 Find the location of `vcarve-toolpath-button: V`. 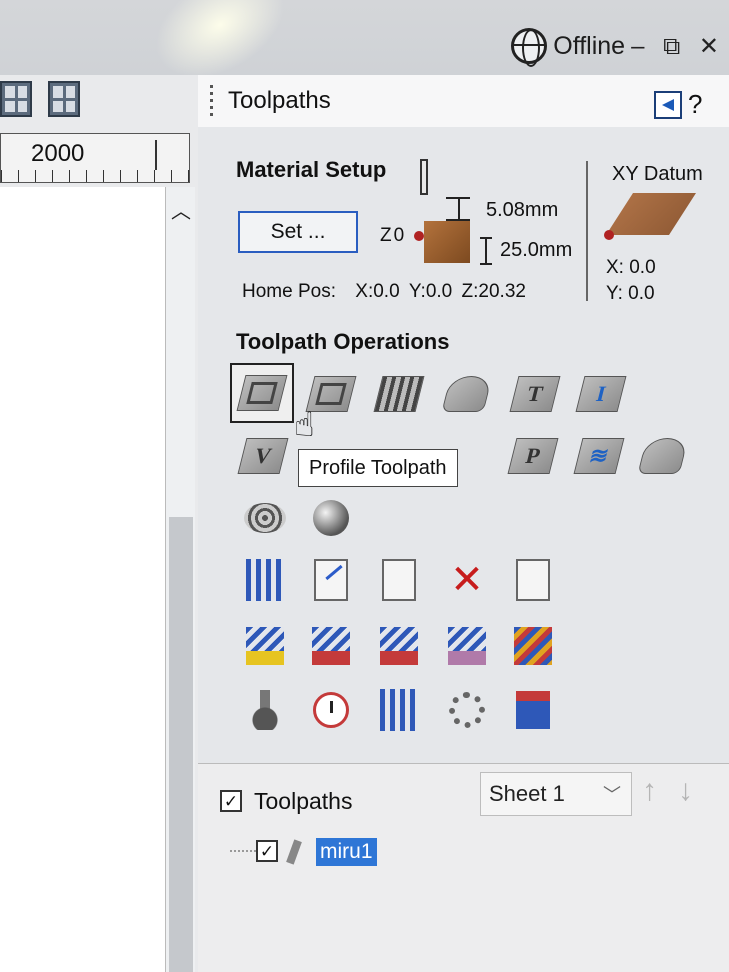

vcarve-toolpath-button: V is located at coordinates (263, 456).